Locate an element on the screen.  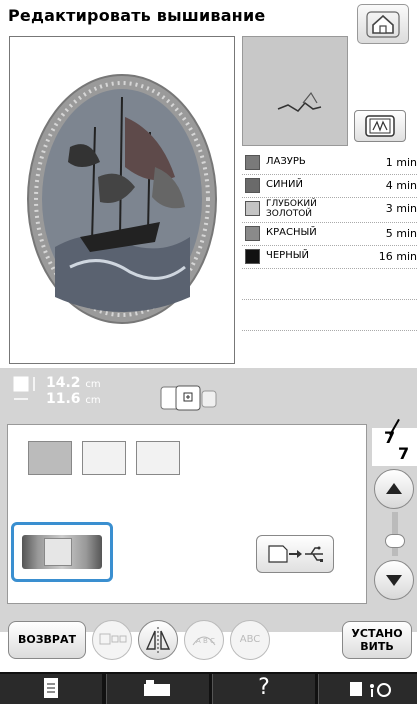
thread-time: 5 min is located at coordinates (401, 233).